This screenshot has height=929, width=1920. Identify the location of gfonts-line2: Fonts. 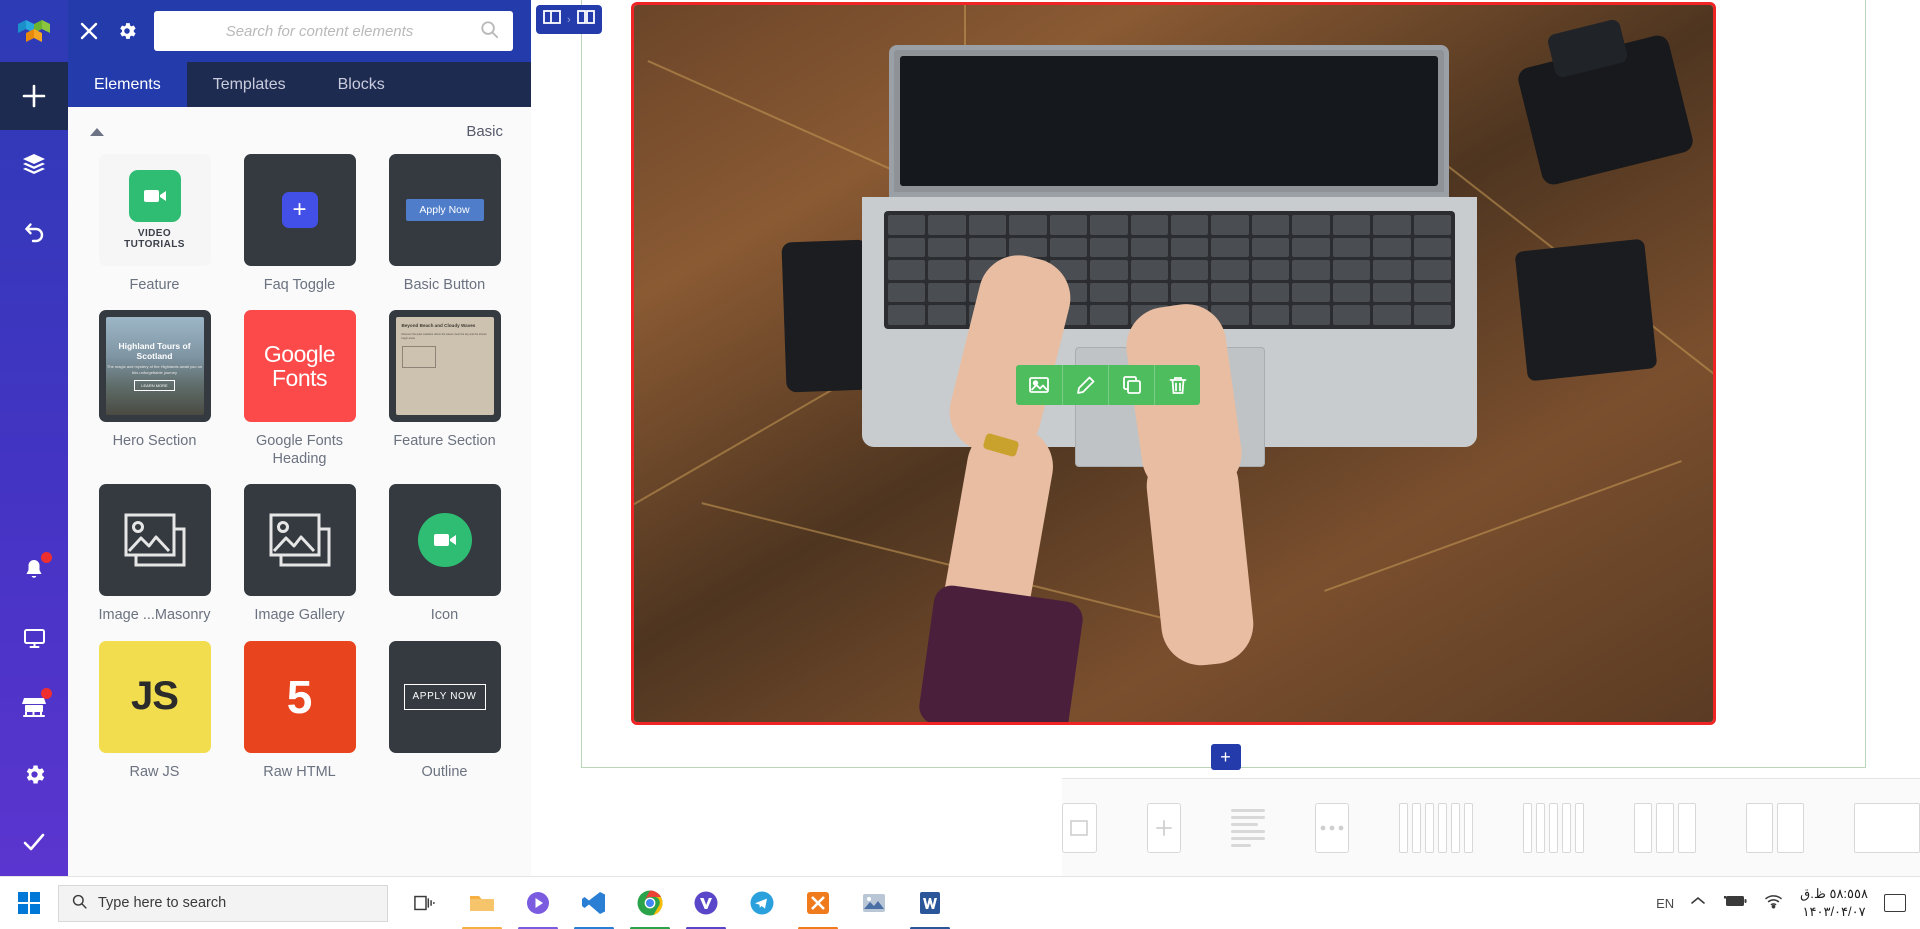
(299, 377).